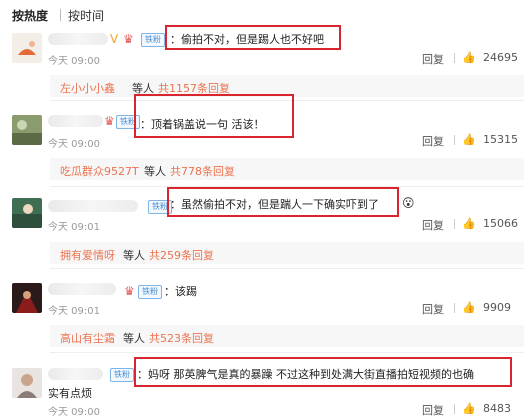 Image resolution: width=524 pixels, height=418 pixels. I want to click on sub-reply-count: 共523条回复, so click(181, 338).